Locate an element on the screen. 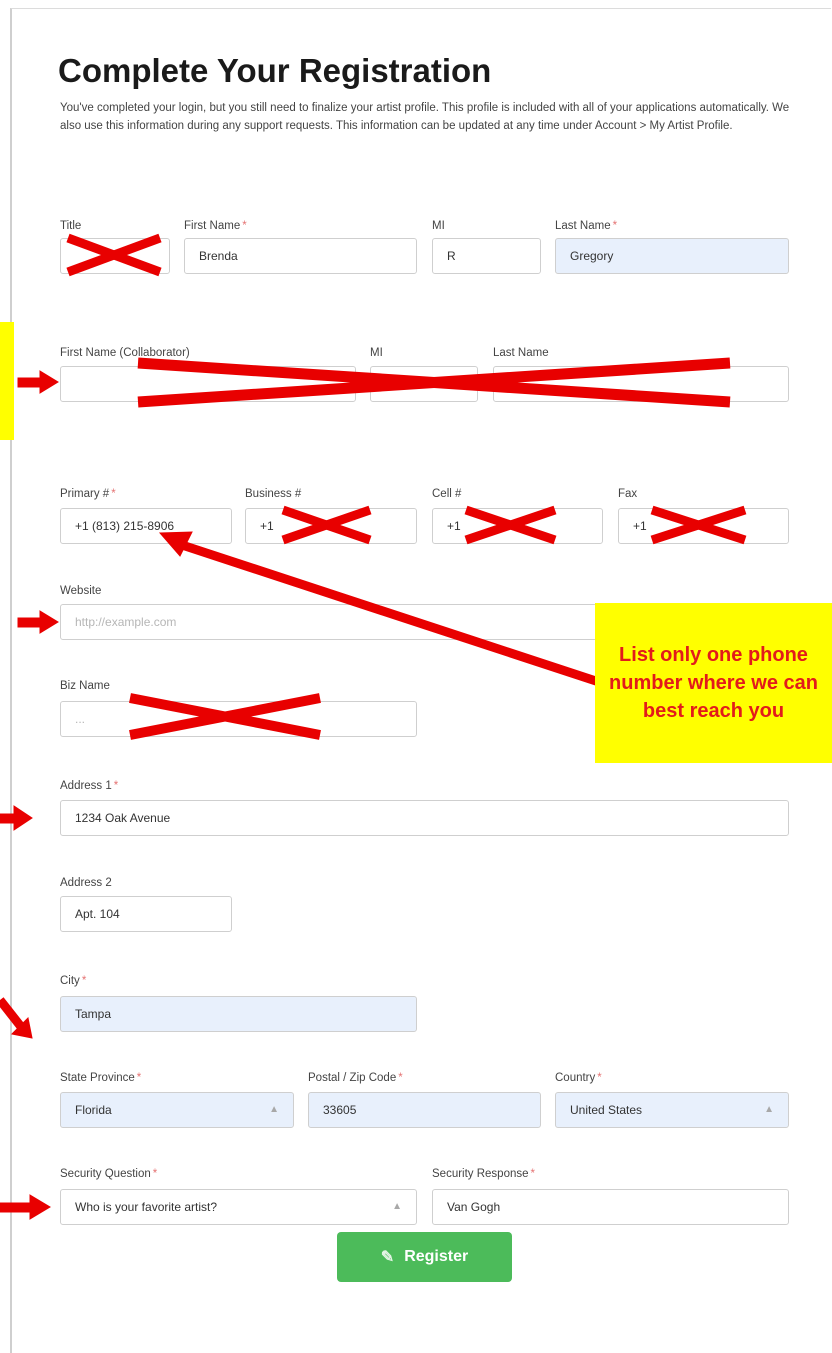 This screenshot has height=1353, width=832. business-phone-label: Business # is located at coordinates (273, 494).